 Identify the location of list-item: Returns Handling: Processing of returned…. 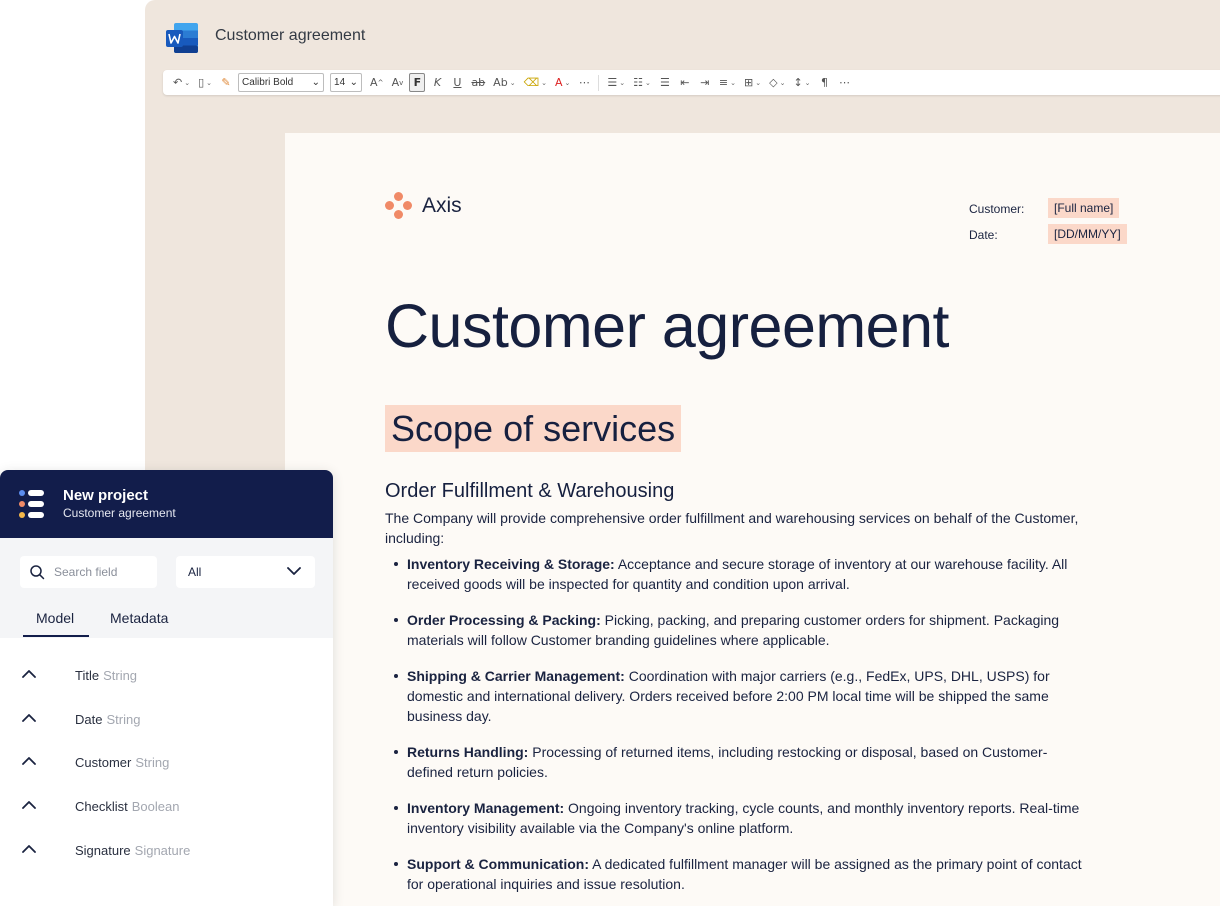
(741, 762).